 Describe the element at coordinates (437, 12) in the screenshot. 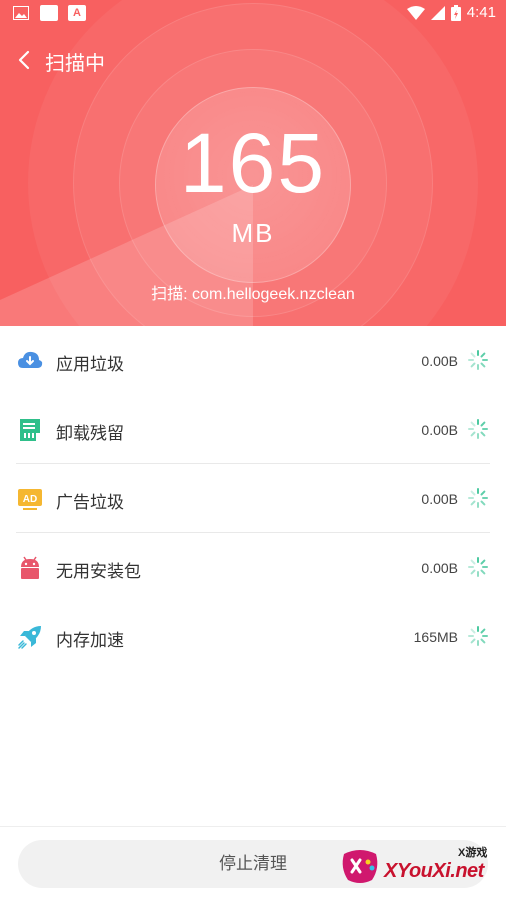

I see `signal-icon` at that location.